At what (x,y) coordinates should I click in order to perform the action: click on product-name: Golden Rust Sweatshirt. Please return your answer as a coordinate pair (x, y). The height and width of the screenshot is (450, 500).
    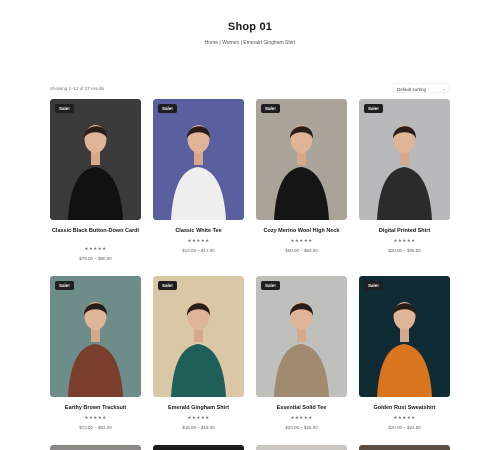
    Looking at the image, I should click on (404, 408).